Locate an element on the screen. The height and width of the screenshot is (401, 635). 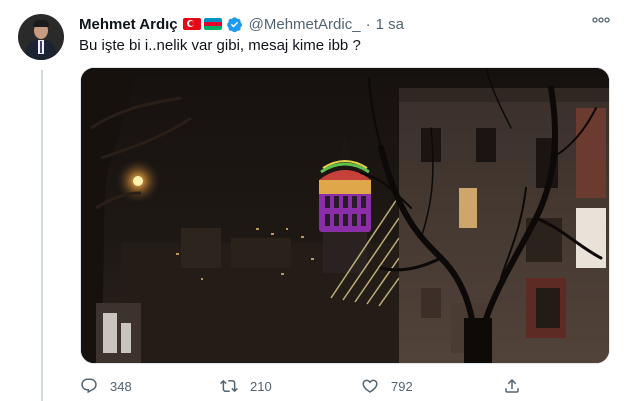
verified-badge-icon is located at coordinates (234, 24).